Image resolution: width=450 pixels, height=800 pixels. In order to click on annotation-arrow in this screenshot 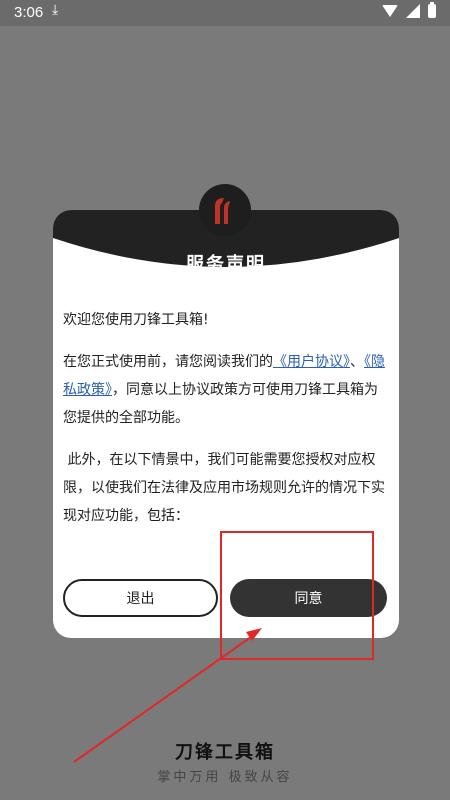, I will do `click(167, 695)`.